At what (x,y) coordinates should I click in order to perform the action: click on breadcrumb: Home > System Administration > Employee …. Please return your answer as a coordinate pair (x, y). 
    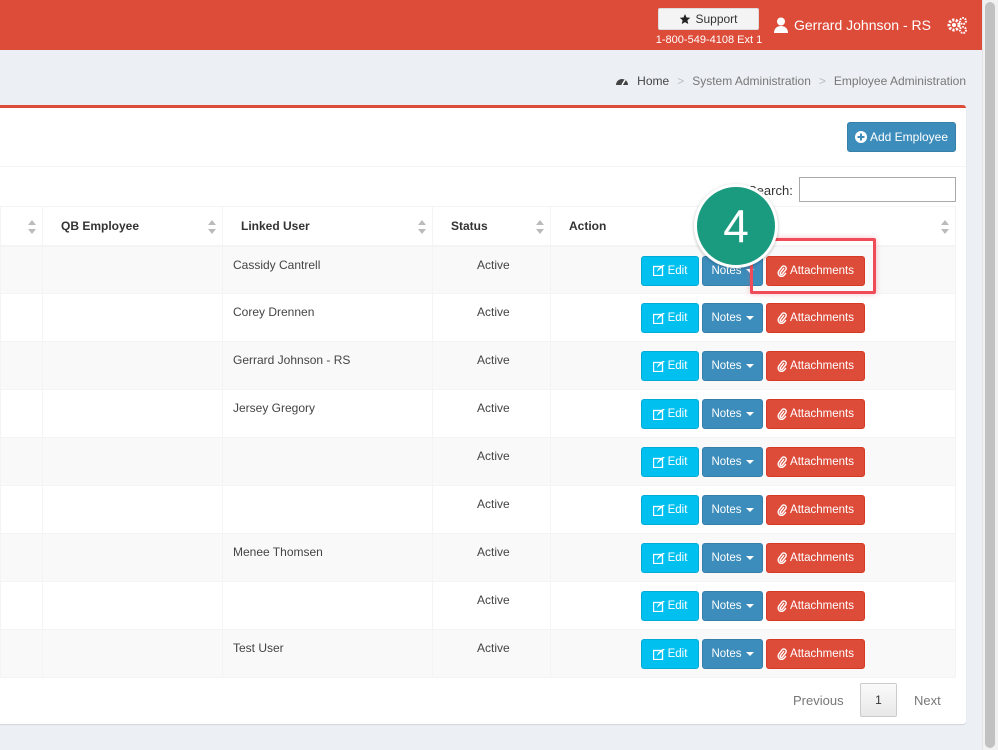
    Looking at the image, I should click on (790, 81).